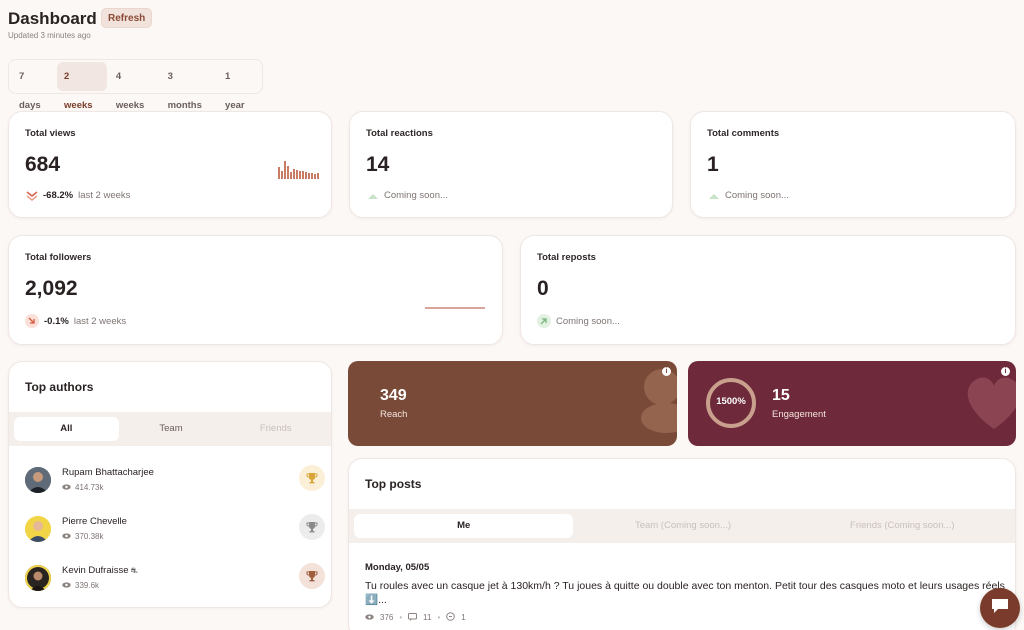 Image resolution: width=1024 pixels, height=630 pixels. What do you see at coordinates (464, 526) in the screenshot?
I see `tab-me: Me` at bounding box center [464, 526].